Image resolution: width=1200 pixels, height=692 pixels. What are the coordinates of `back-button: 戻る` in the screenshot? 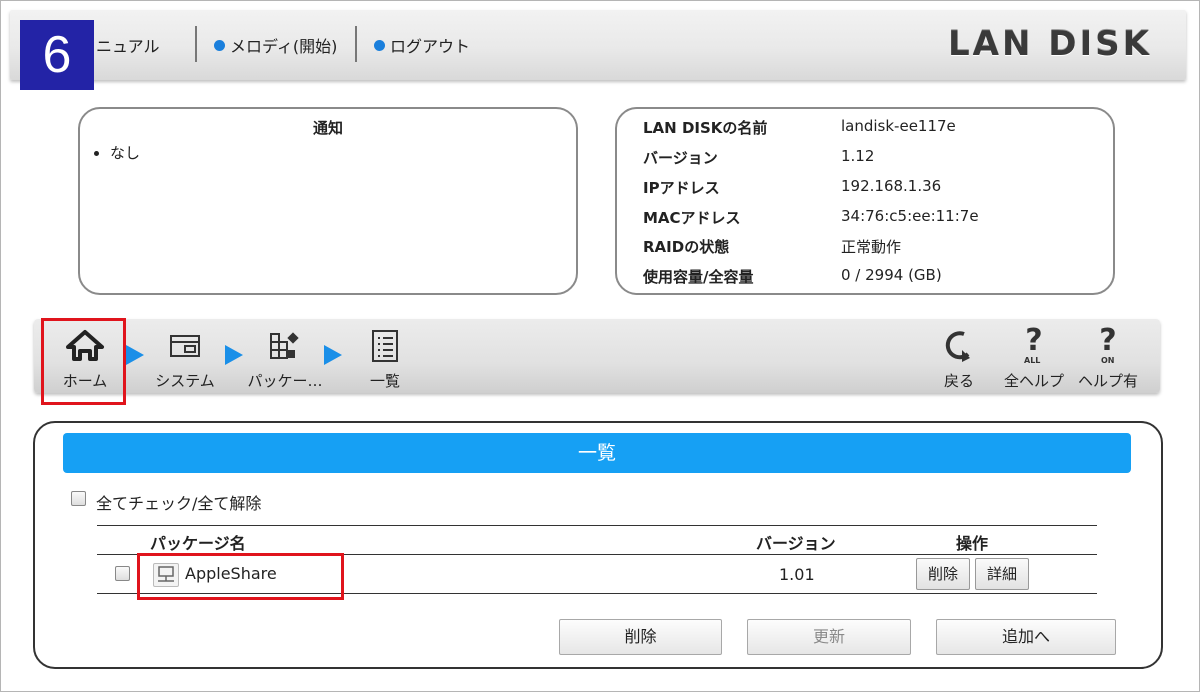 It's located at (959, 358).